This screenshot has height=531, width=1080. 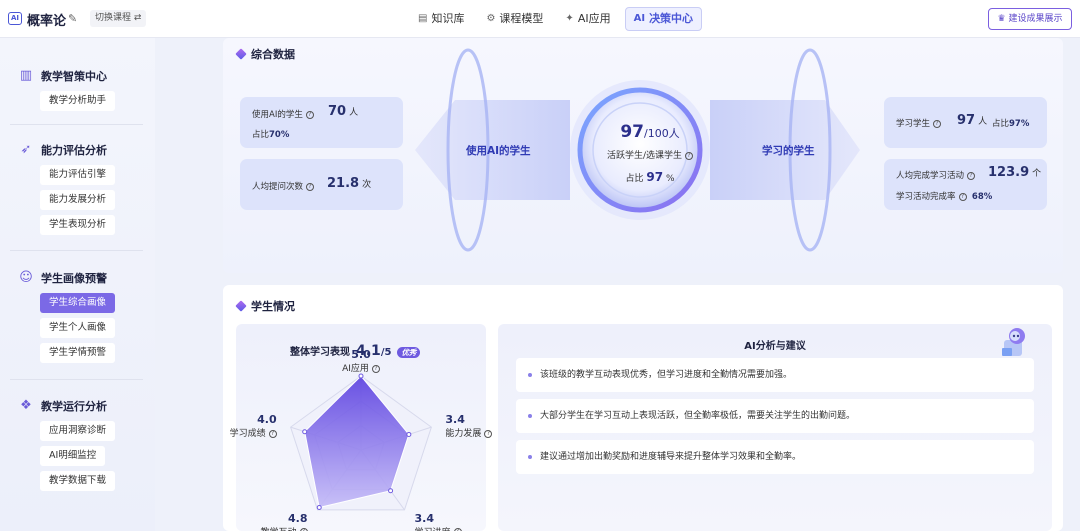 I want to click on radar-axis-label: 4.0 学习成绩?, so click(x=247, y=426).